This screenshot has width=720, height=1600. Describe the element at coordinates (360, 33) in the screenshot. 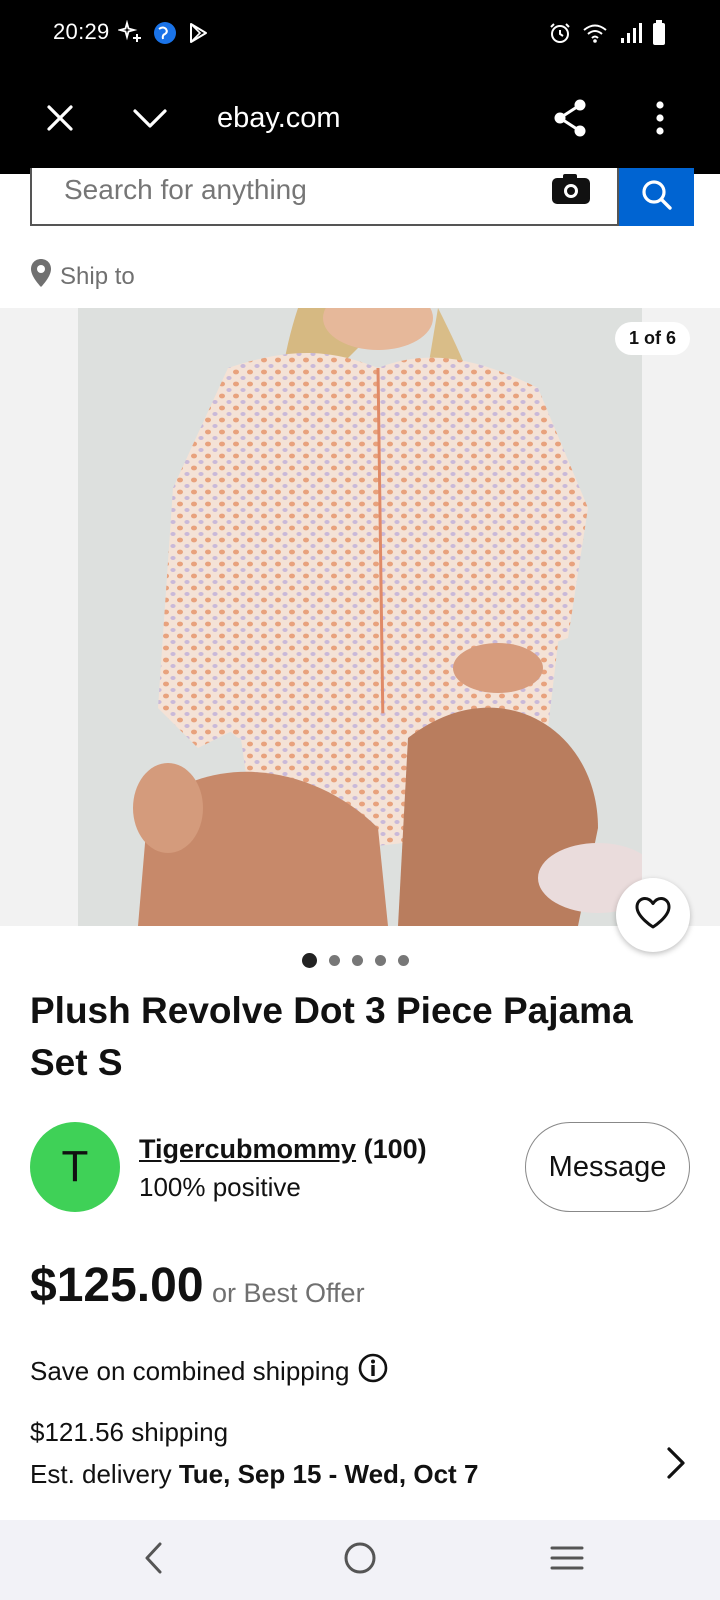

I see `status-bar: 20:29` at that location.